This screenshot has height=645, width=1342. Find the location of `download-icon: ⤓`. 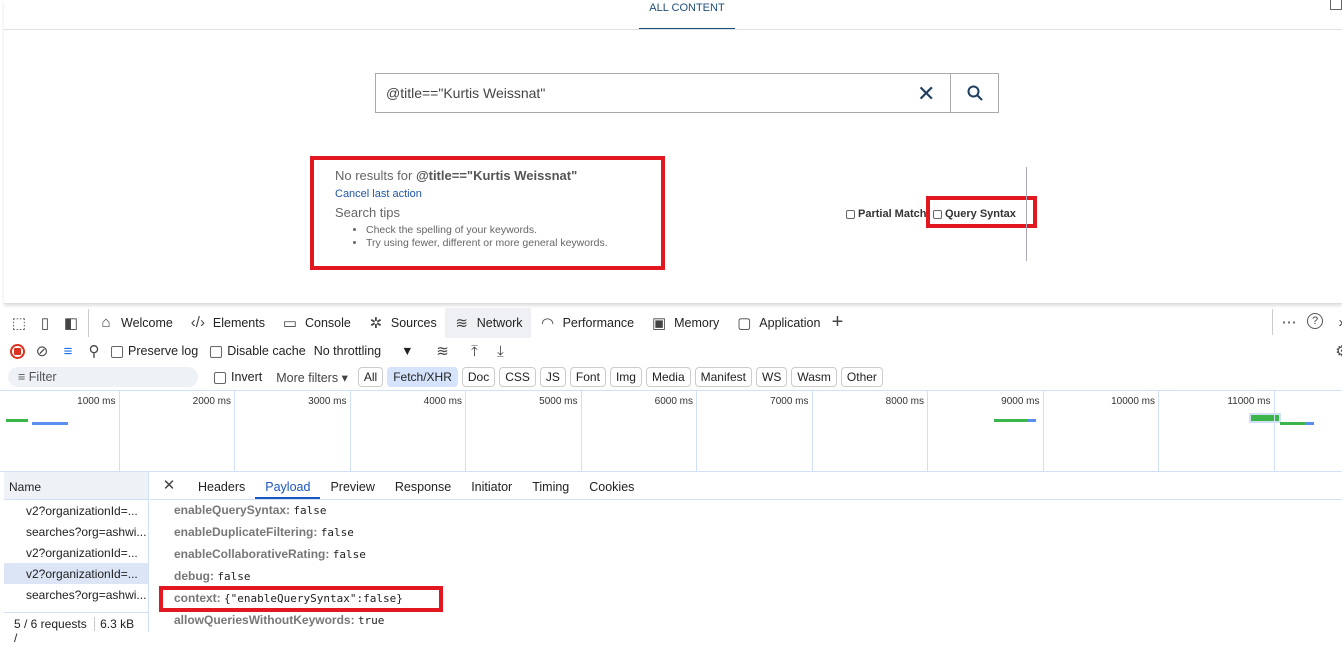

download-icon: ⤓ is located at coordinates (500, 351).